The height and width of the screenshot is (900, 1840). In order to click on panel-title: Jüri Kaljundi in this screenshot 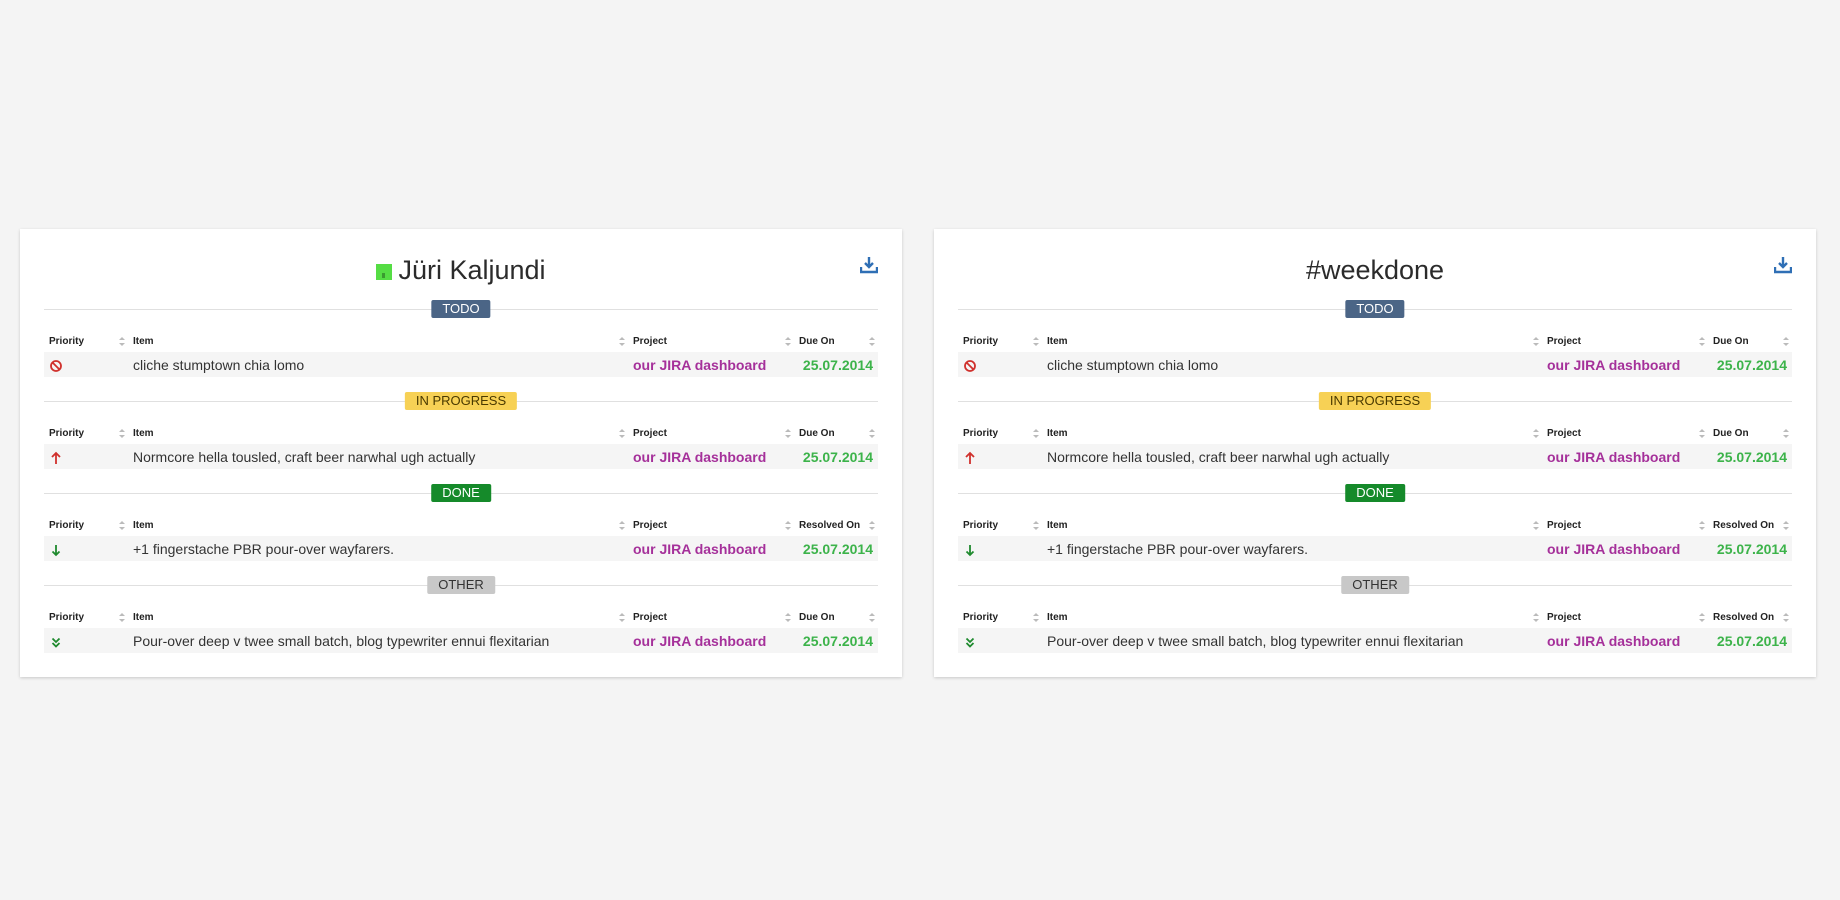, I will do `click(461, 270)`.